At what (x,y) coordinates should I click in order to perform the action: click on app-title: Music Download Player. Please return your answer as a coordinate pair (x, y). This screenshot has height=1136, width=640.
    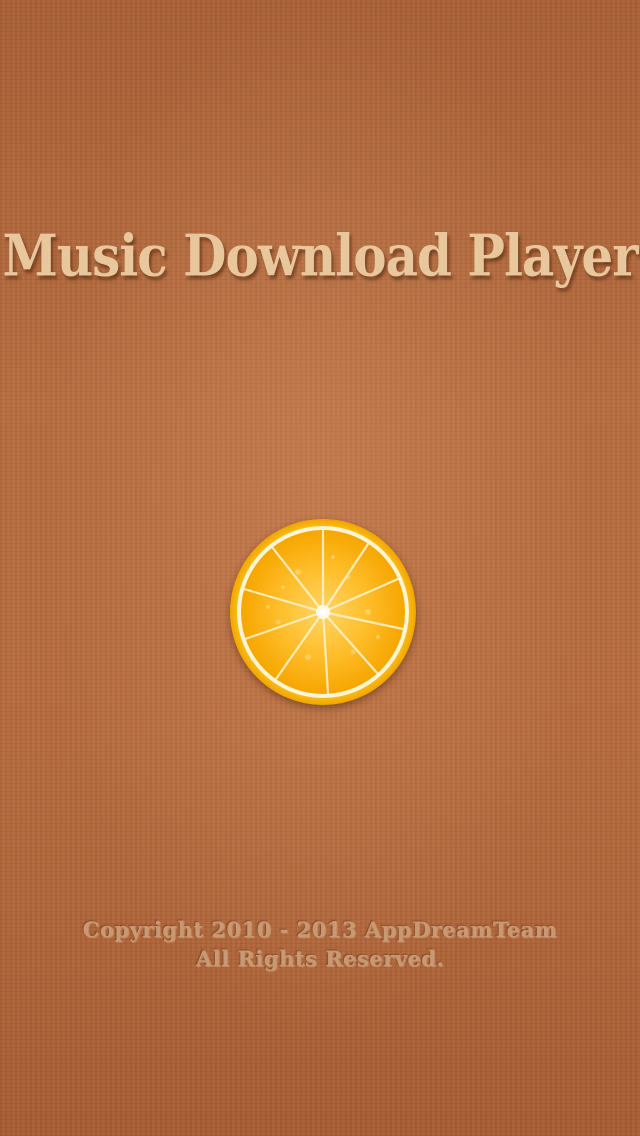
    Looking at the image, I should click on (320, 255).